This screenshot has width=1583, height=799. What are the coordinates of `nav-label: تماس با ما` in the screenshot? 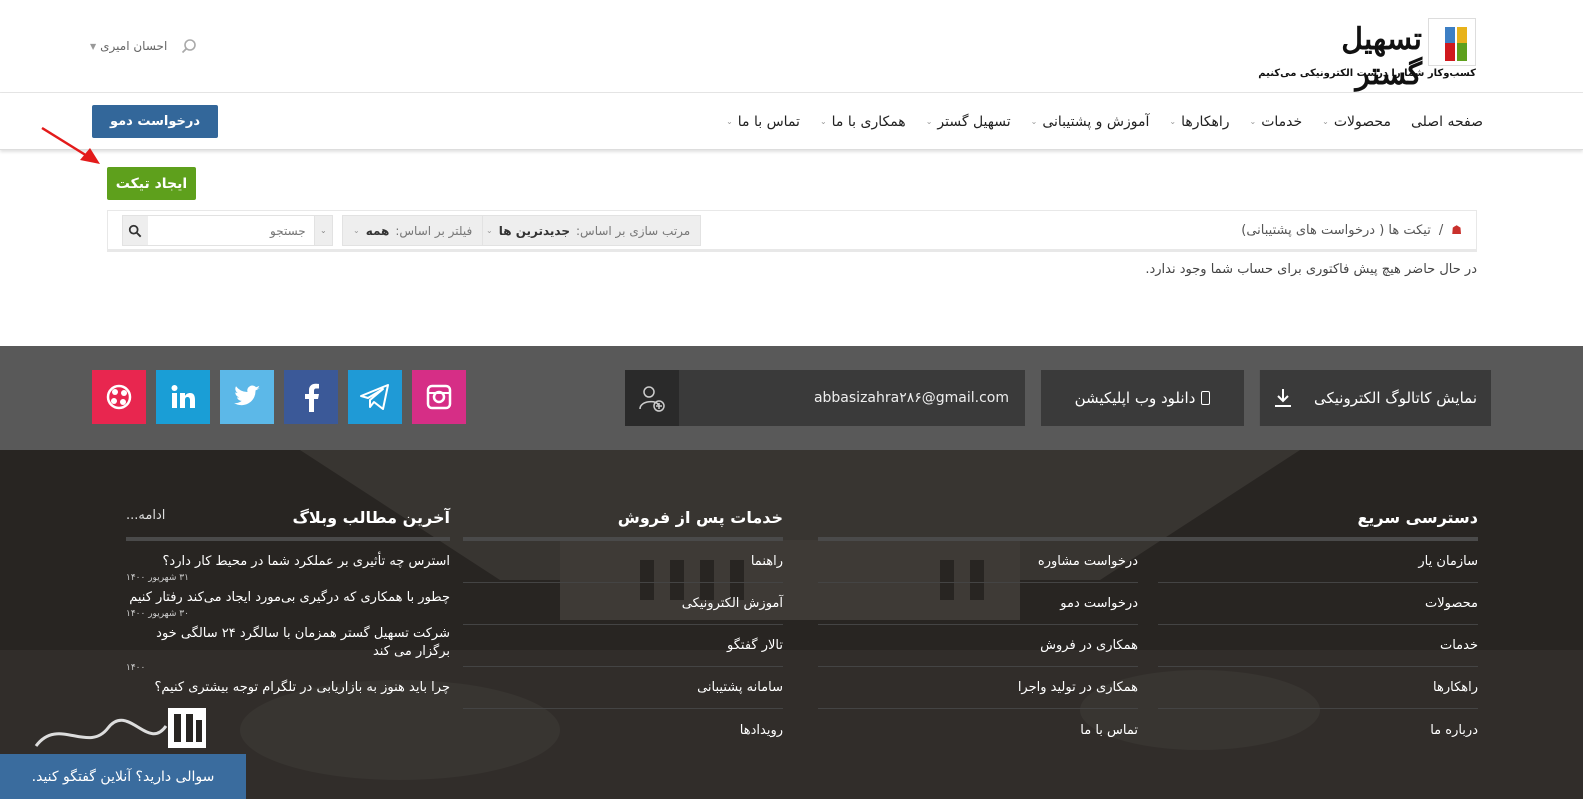 It's located at (768, 121).